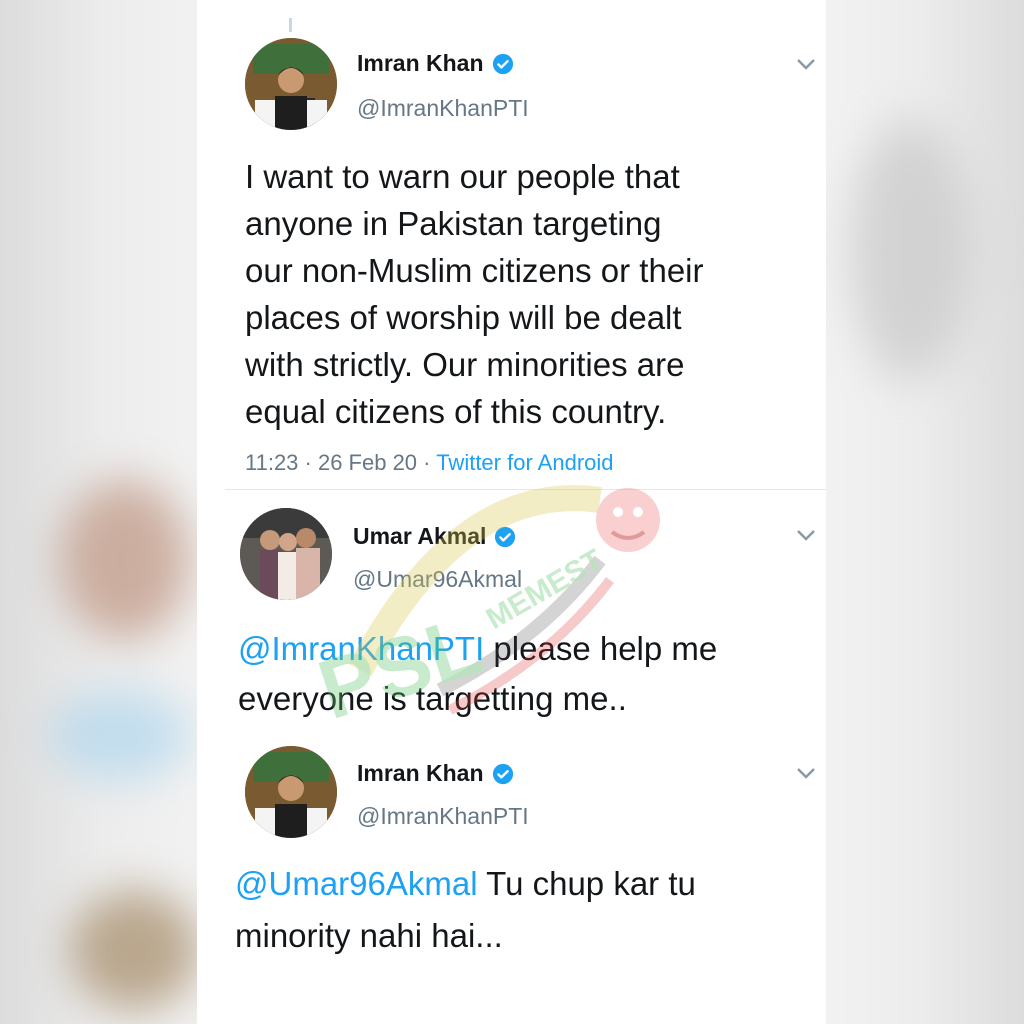 The image size is (1024, 1024). What do you see at coordinates (601, 648) in the screenshot?
I see `tweet-text-fragment: please help me` at bounding box center [601, 648].